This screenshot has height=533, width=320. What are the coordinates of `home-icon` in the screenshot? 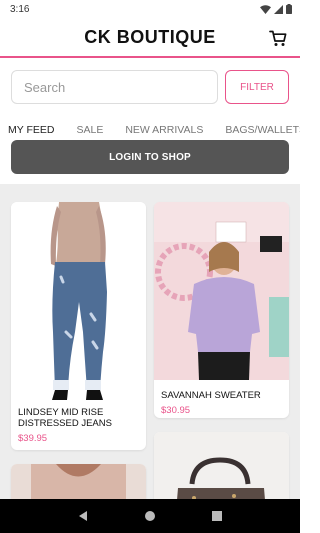 It's located at (150, 516).